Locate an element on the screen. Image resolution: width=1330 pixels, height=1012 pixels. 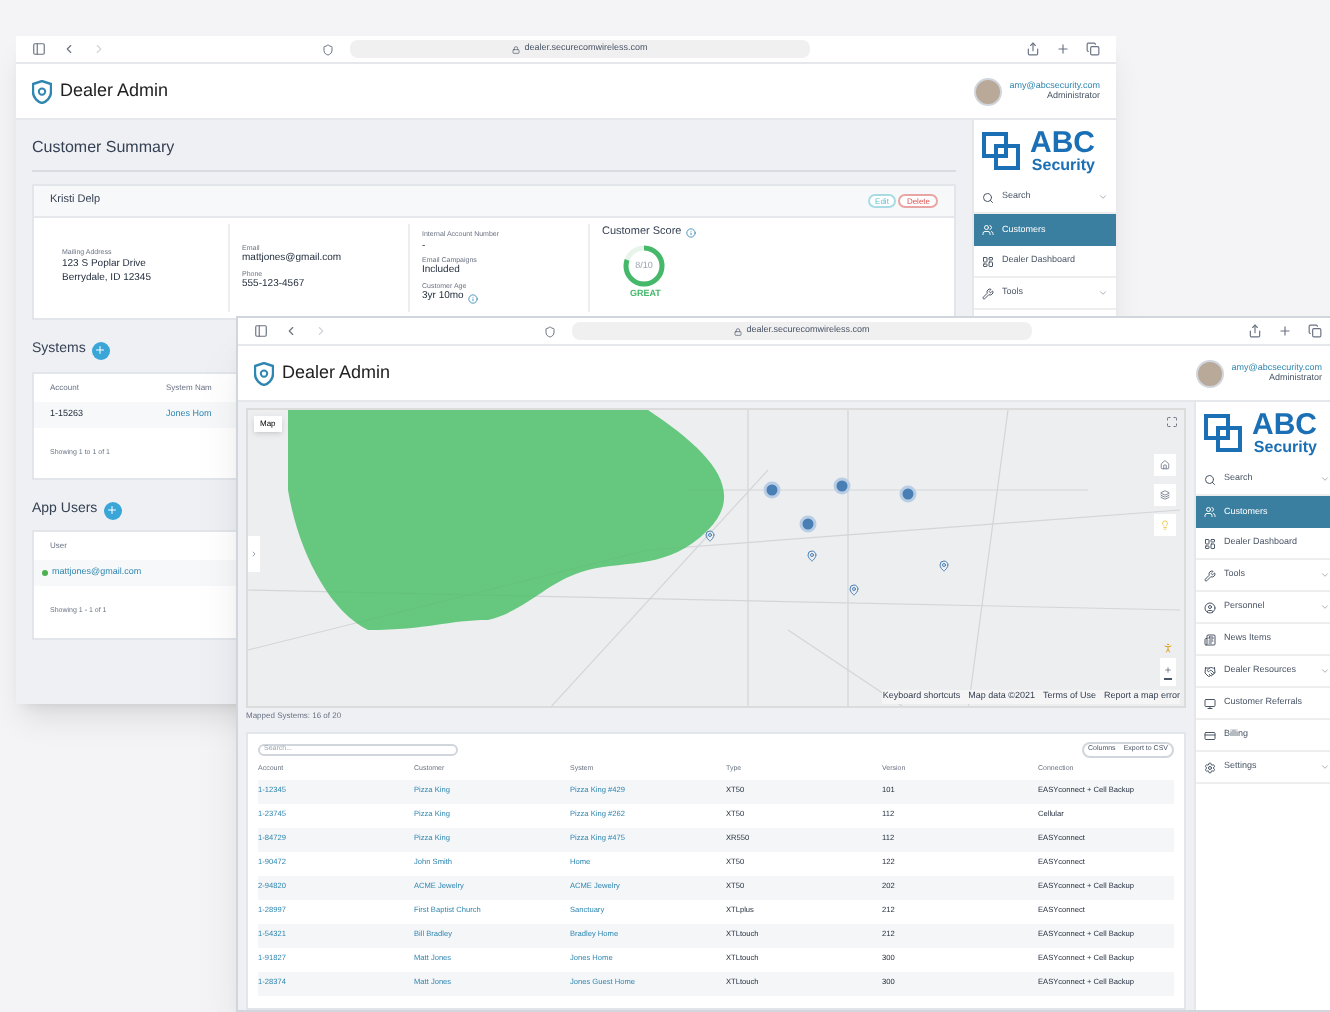
zoom-in-icon is located at coordinates (1168, 669).